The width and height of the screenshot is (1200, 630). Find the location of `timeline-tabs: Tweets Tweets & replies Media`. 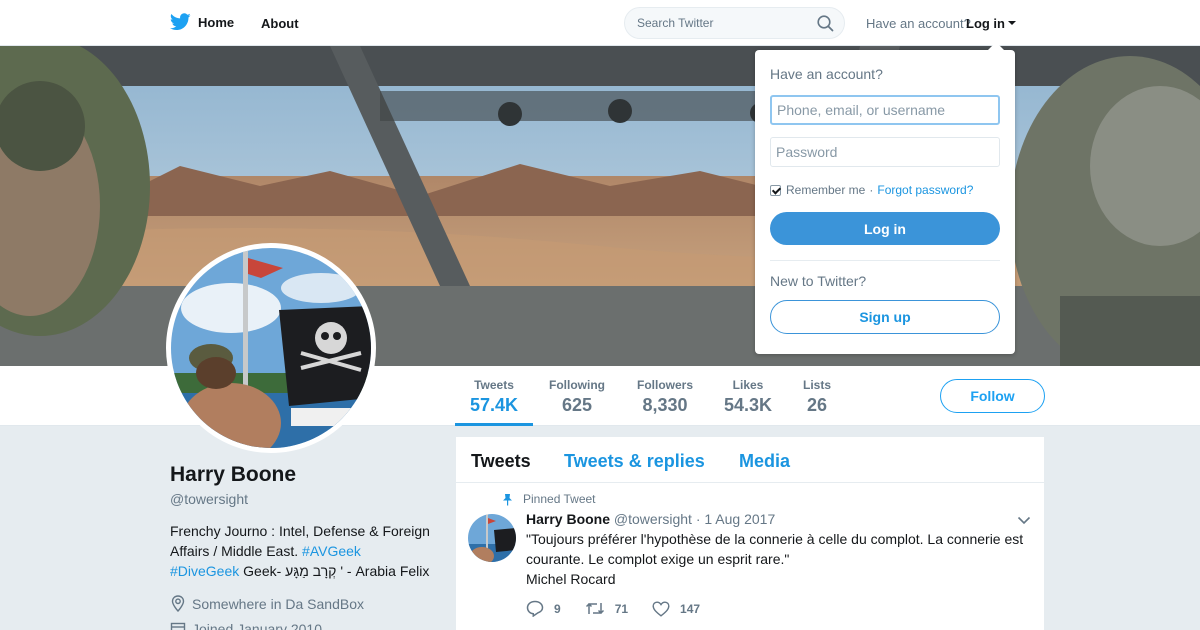

timeline-tabs: Tweets Tweets & replies Media is located at coordinates (750, 460).